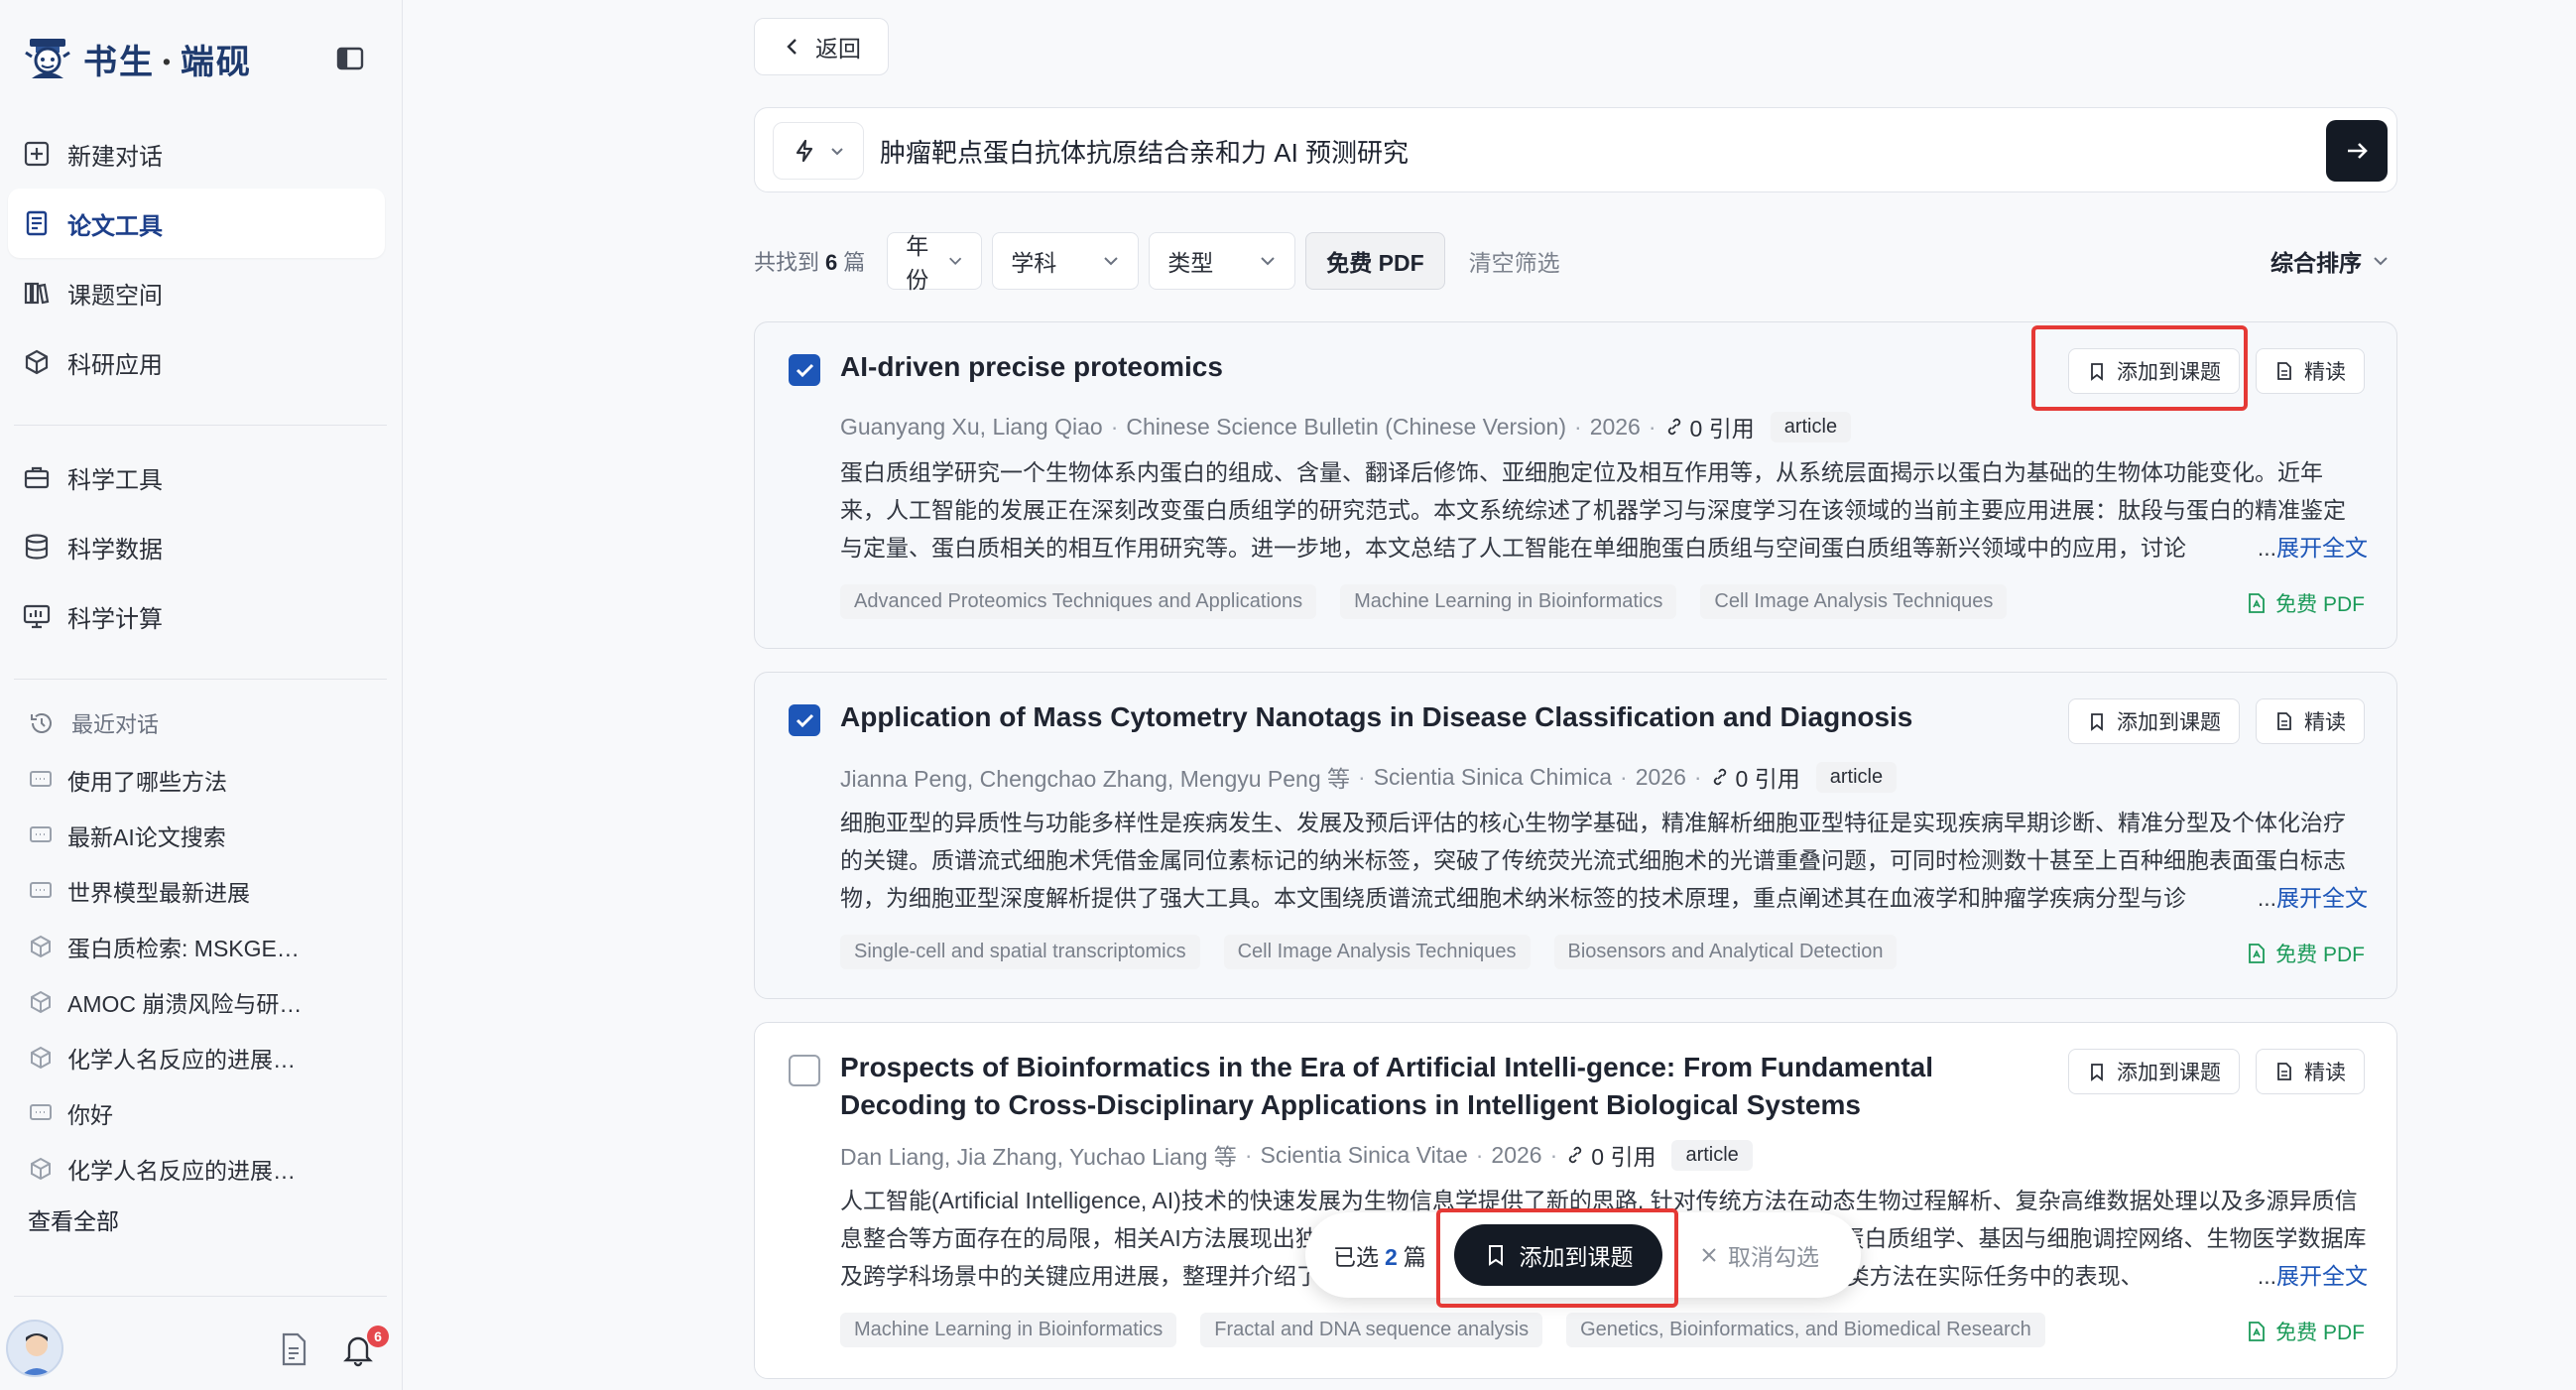 Image resolution: width=2576 pixels, height=1390 pixels. Describe the element at coordinates (2139, 368) in the screenshot. I see `annotation-highlight` at that location.